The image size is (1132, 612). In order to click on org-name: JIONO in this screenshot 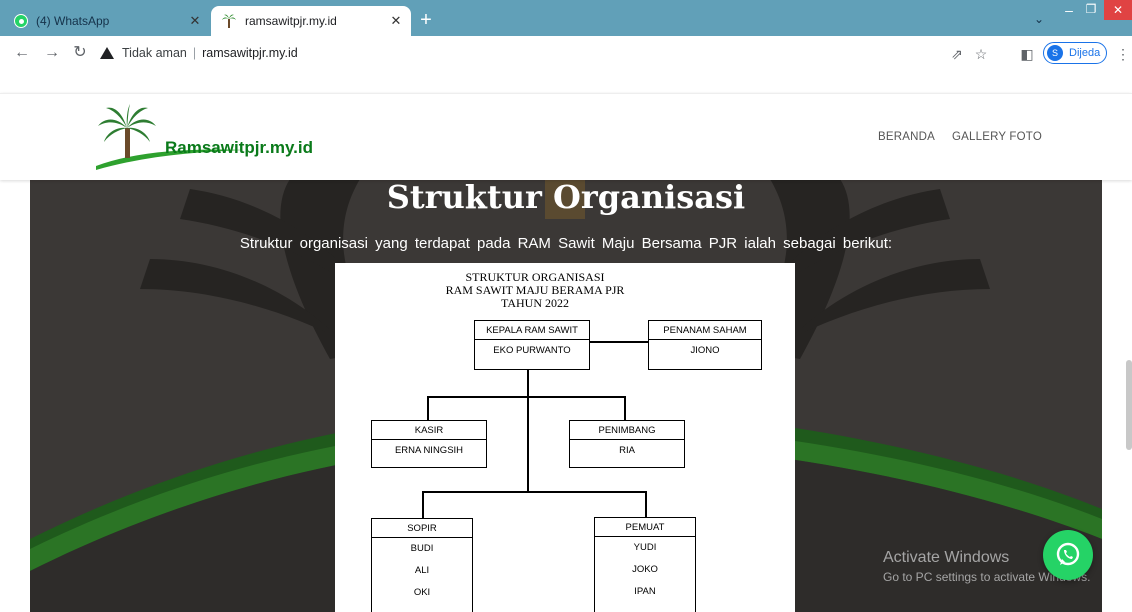, I will do `click(705, 350)`.